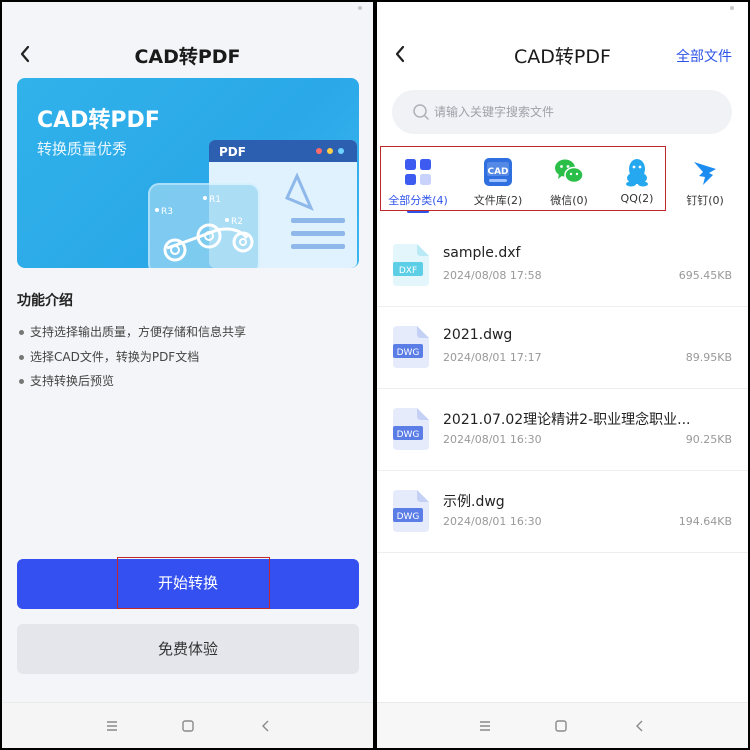 The height and width of the screenshot is (750, 750). I want to click on search-bar, so click(562, 112).